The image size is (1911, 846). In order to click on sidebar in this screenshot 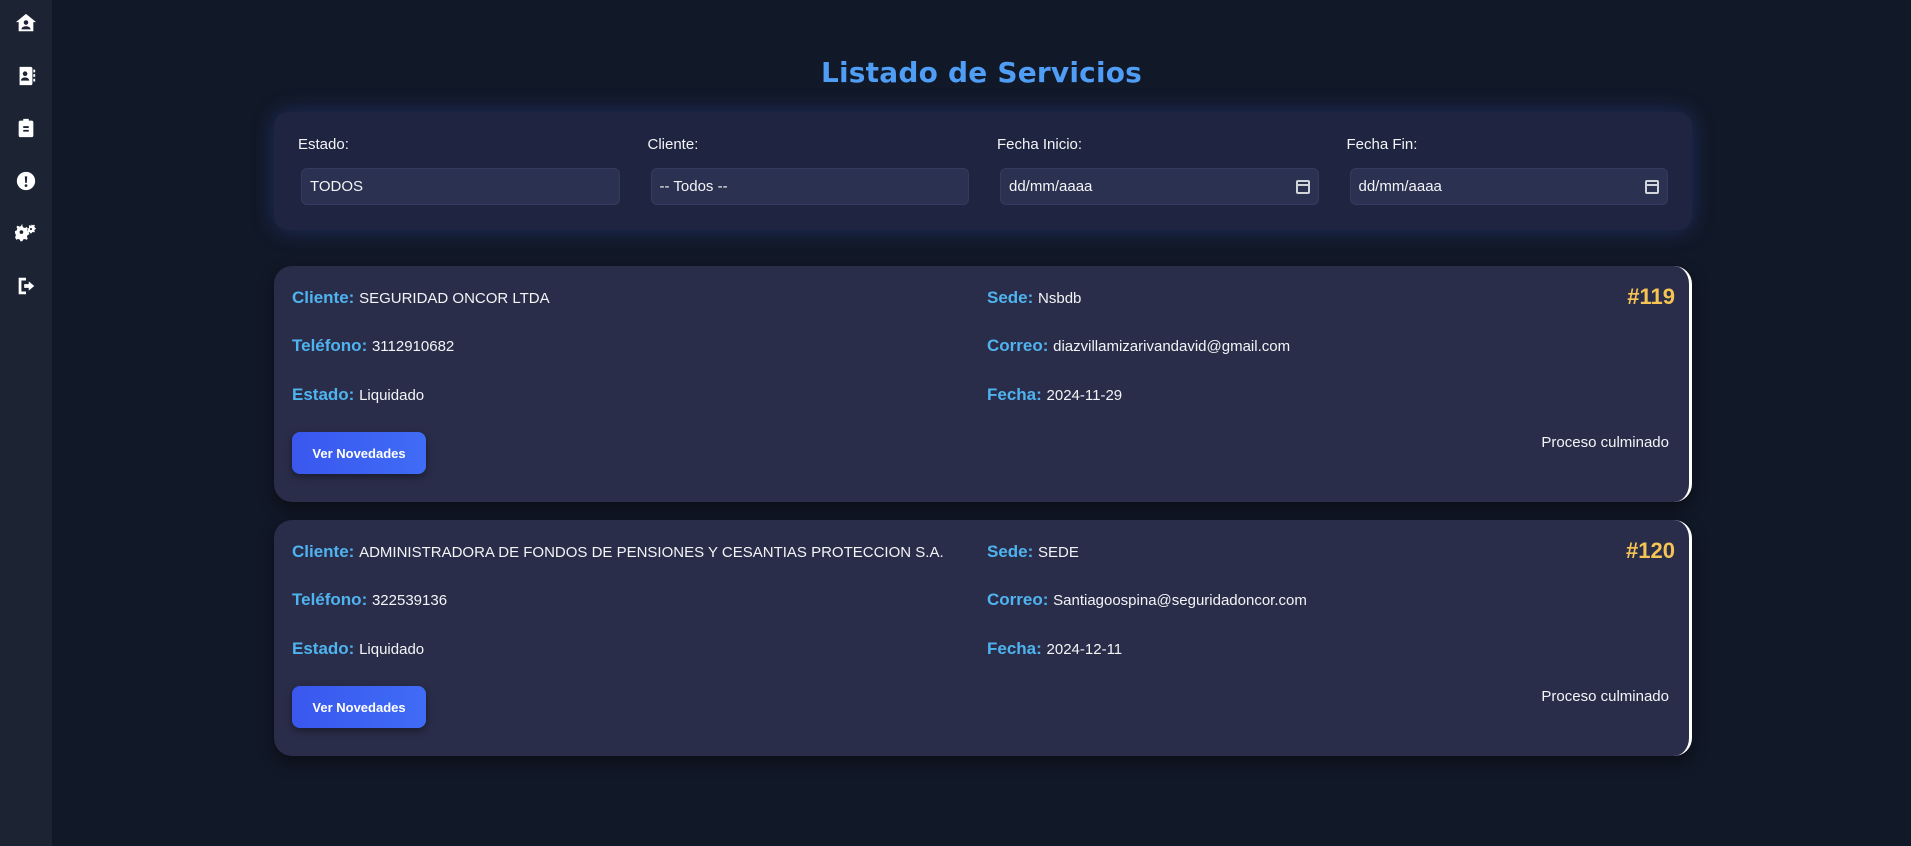, I will do `click(26, 423)`.